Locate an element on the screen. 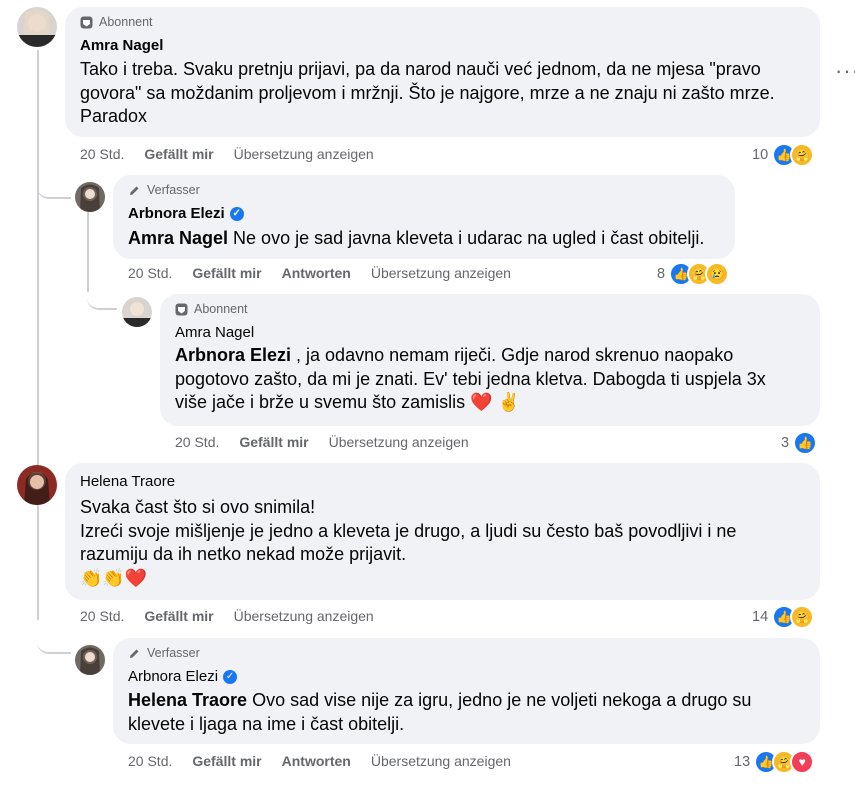  reaction-count: 13 is located at coordinates (742, 762).